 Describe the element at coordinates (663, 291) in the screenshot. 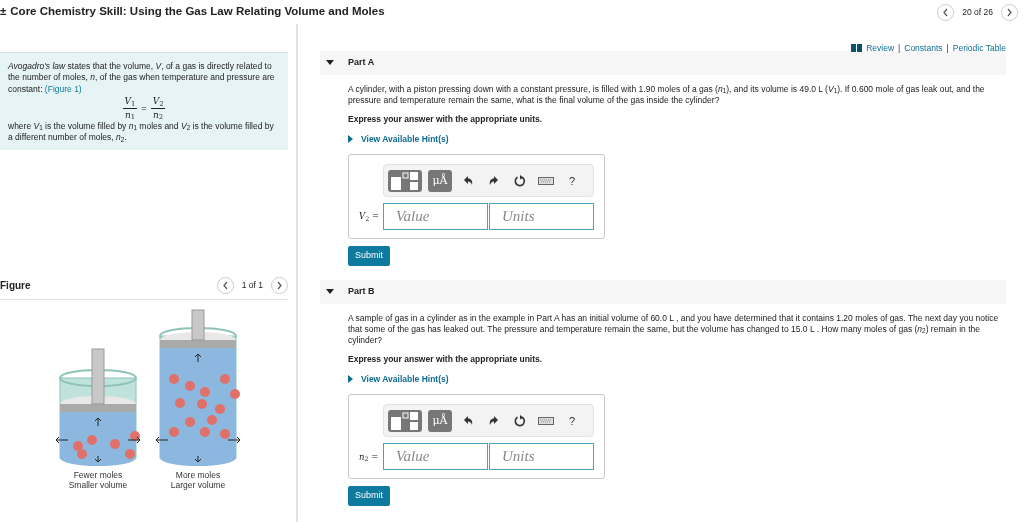

I see `part-header: Part B` at that location.